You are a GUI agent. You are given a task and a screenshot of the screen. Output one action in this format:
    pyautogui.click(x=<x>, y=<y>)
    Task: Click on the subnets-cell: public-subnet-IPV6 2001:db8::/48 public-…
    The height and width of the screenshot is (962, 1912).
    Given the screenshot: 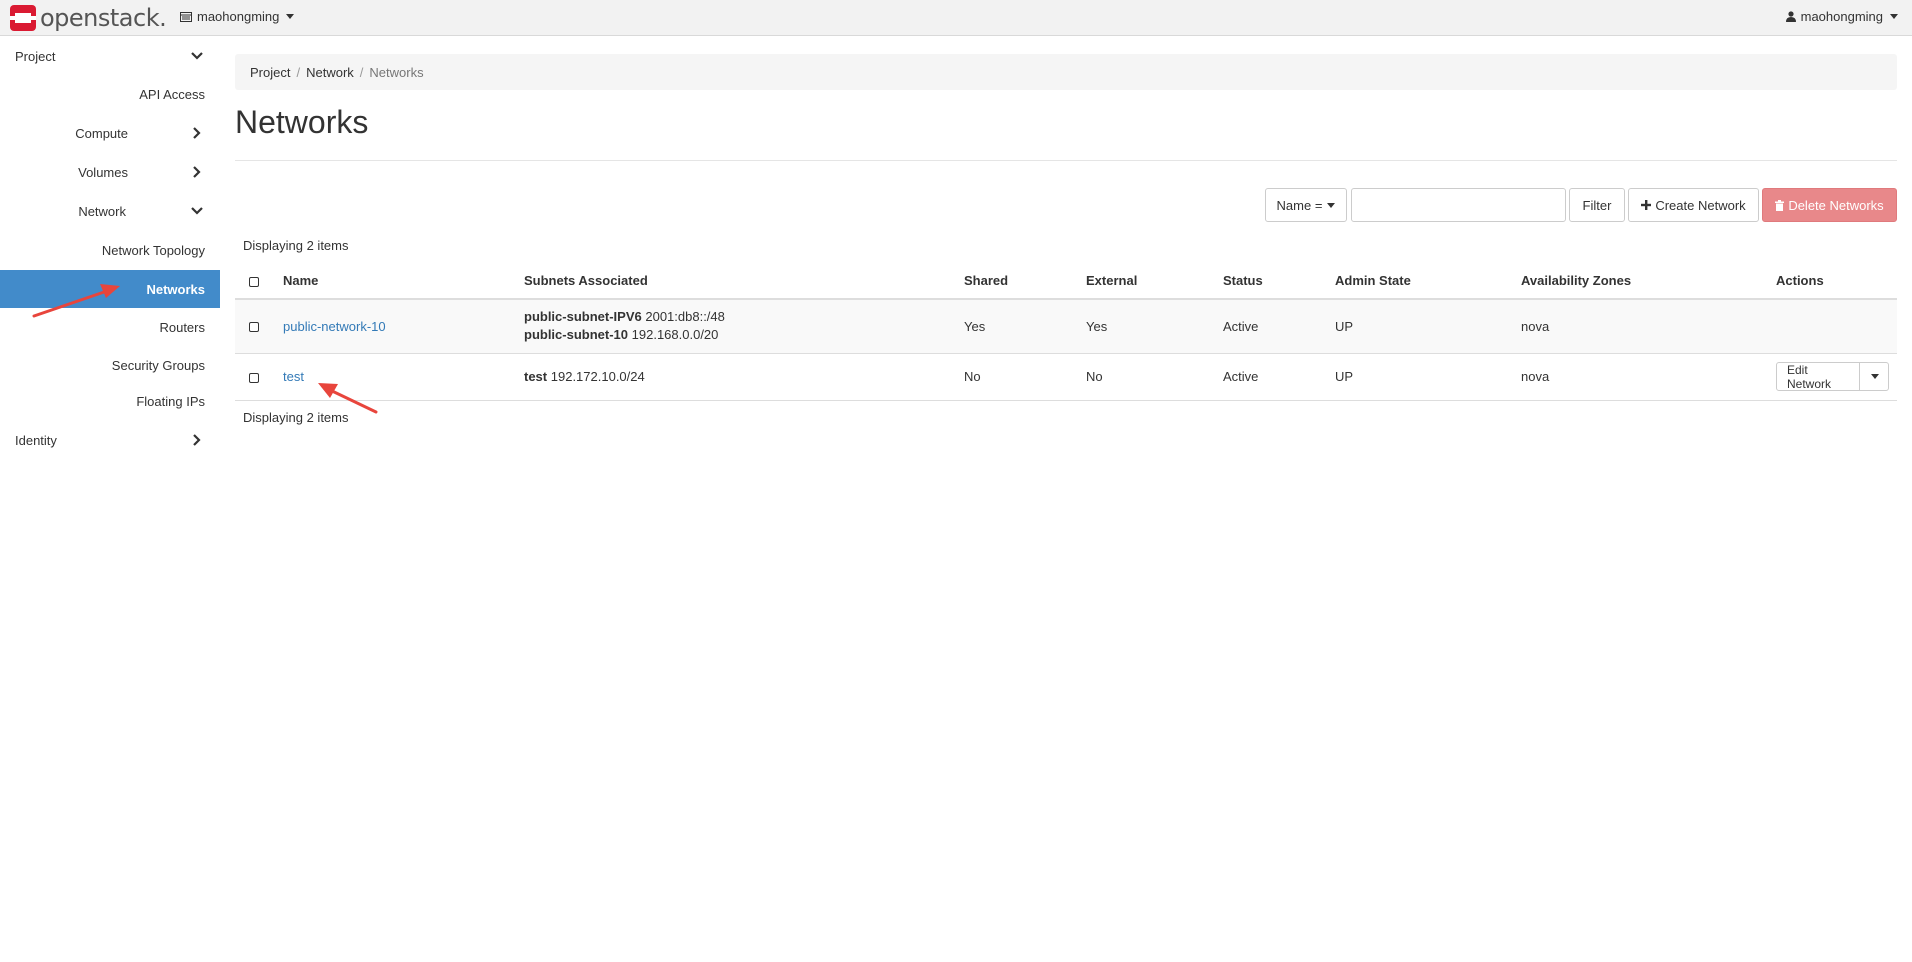 What is the action you would take?
    pyautogui.click(x=736, y=326)
    